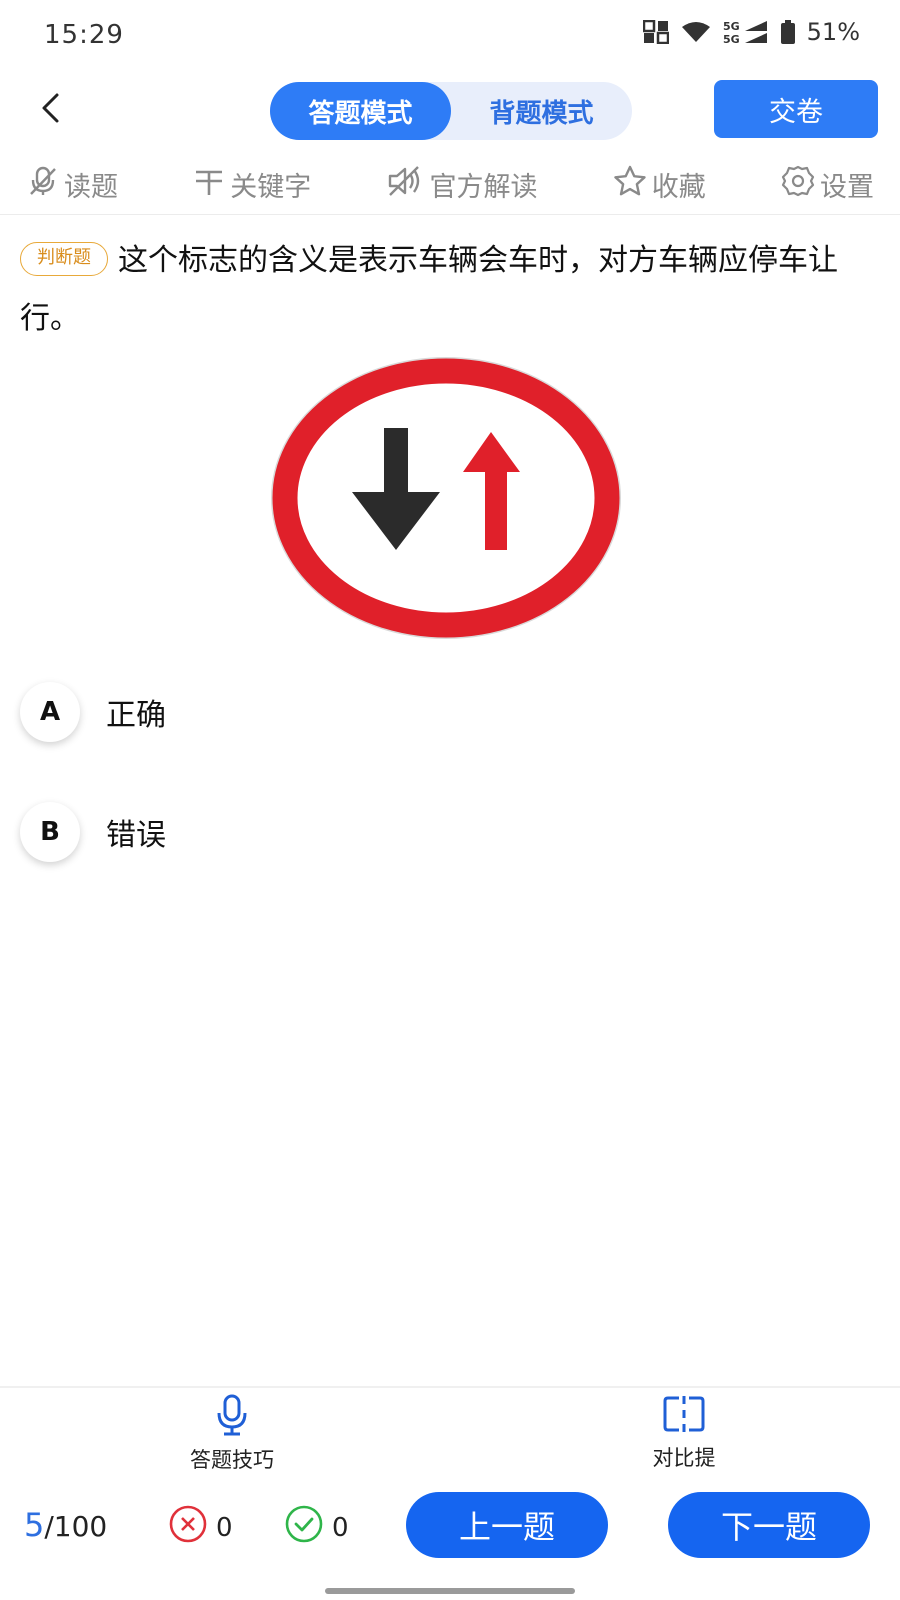 The image size is (900, 1600). What do you see at coordinates (232, 1417) in the screenshot?
I see `microphone-icon` at bounding box center [232, 1417].